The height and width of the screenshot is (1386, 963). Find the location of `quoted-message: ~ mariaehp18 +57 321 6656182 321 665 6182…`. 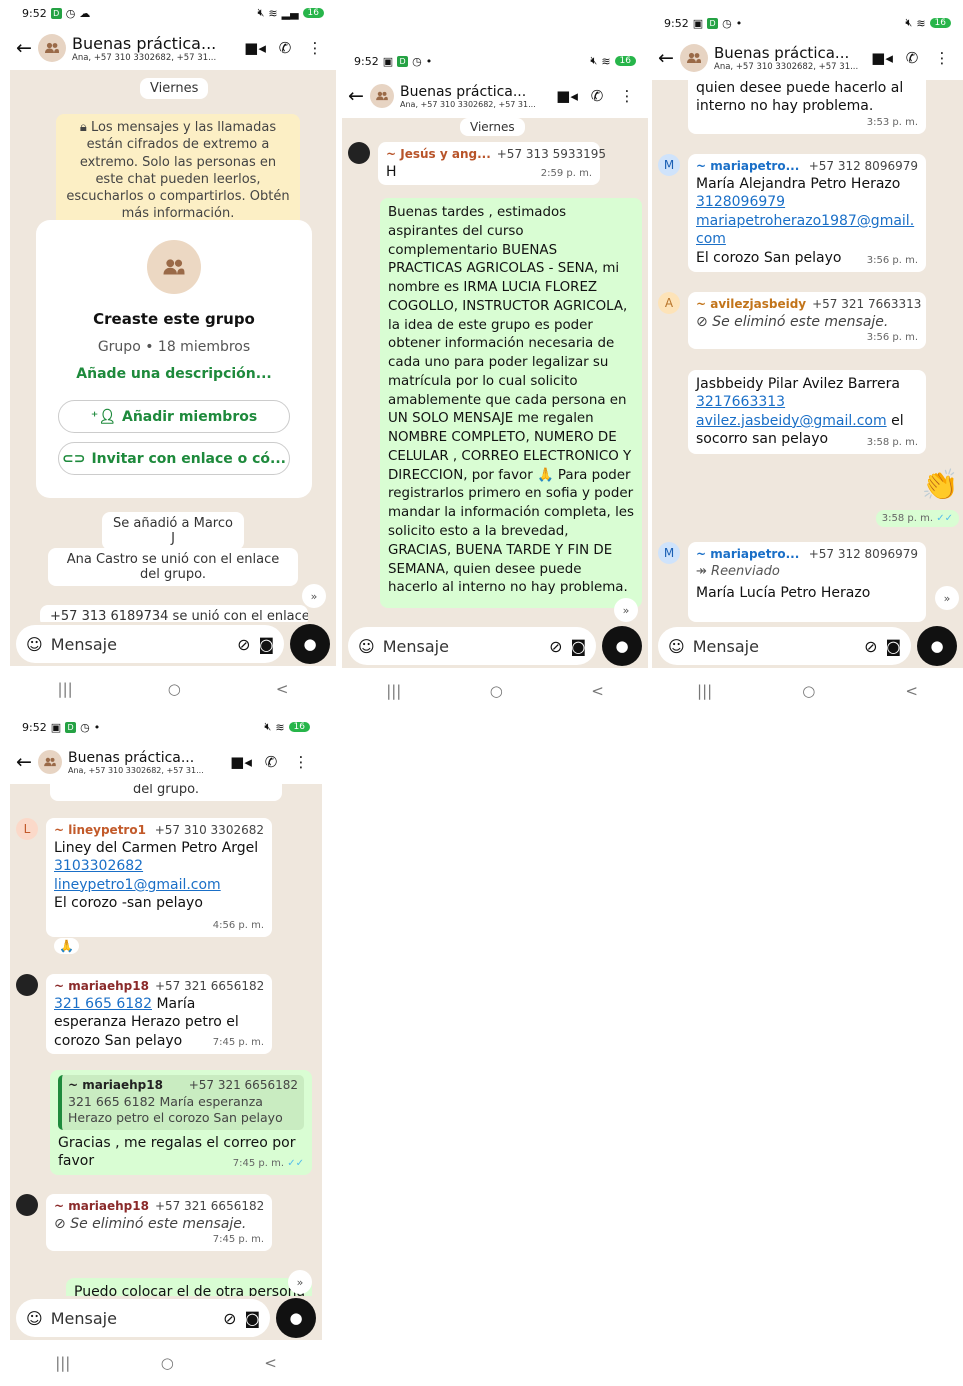

quoted-message: ~ mariaehp18 +57 321 6656182 321 665 6182… is located at coordinates (181, 1102).